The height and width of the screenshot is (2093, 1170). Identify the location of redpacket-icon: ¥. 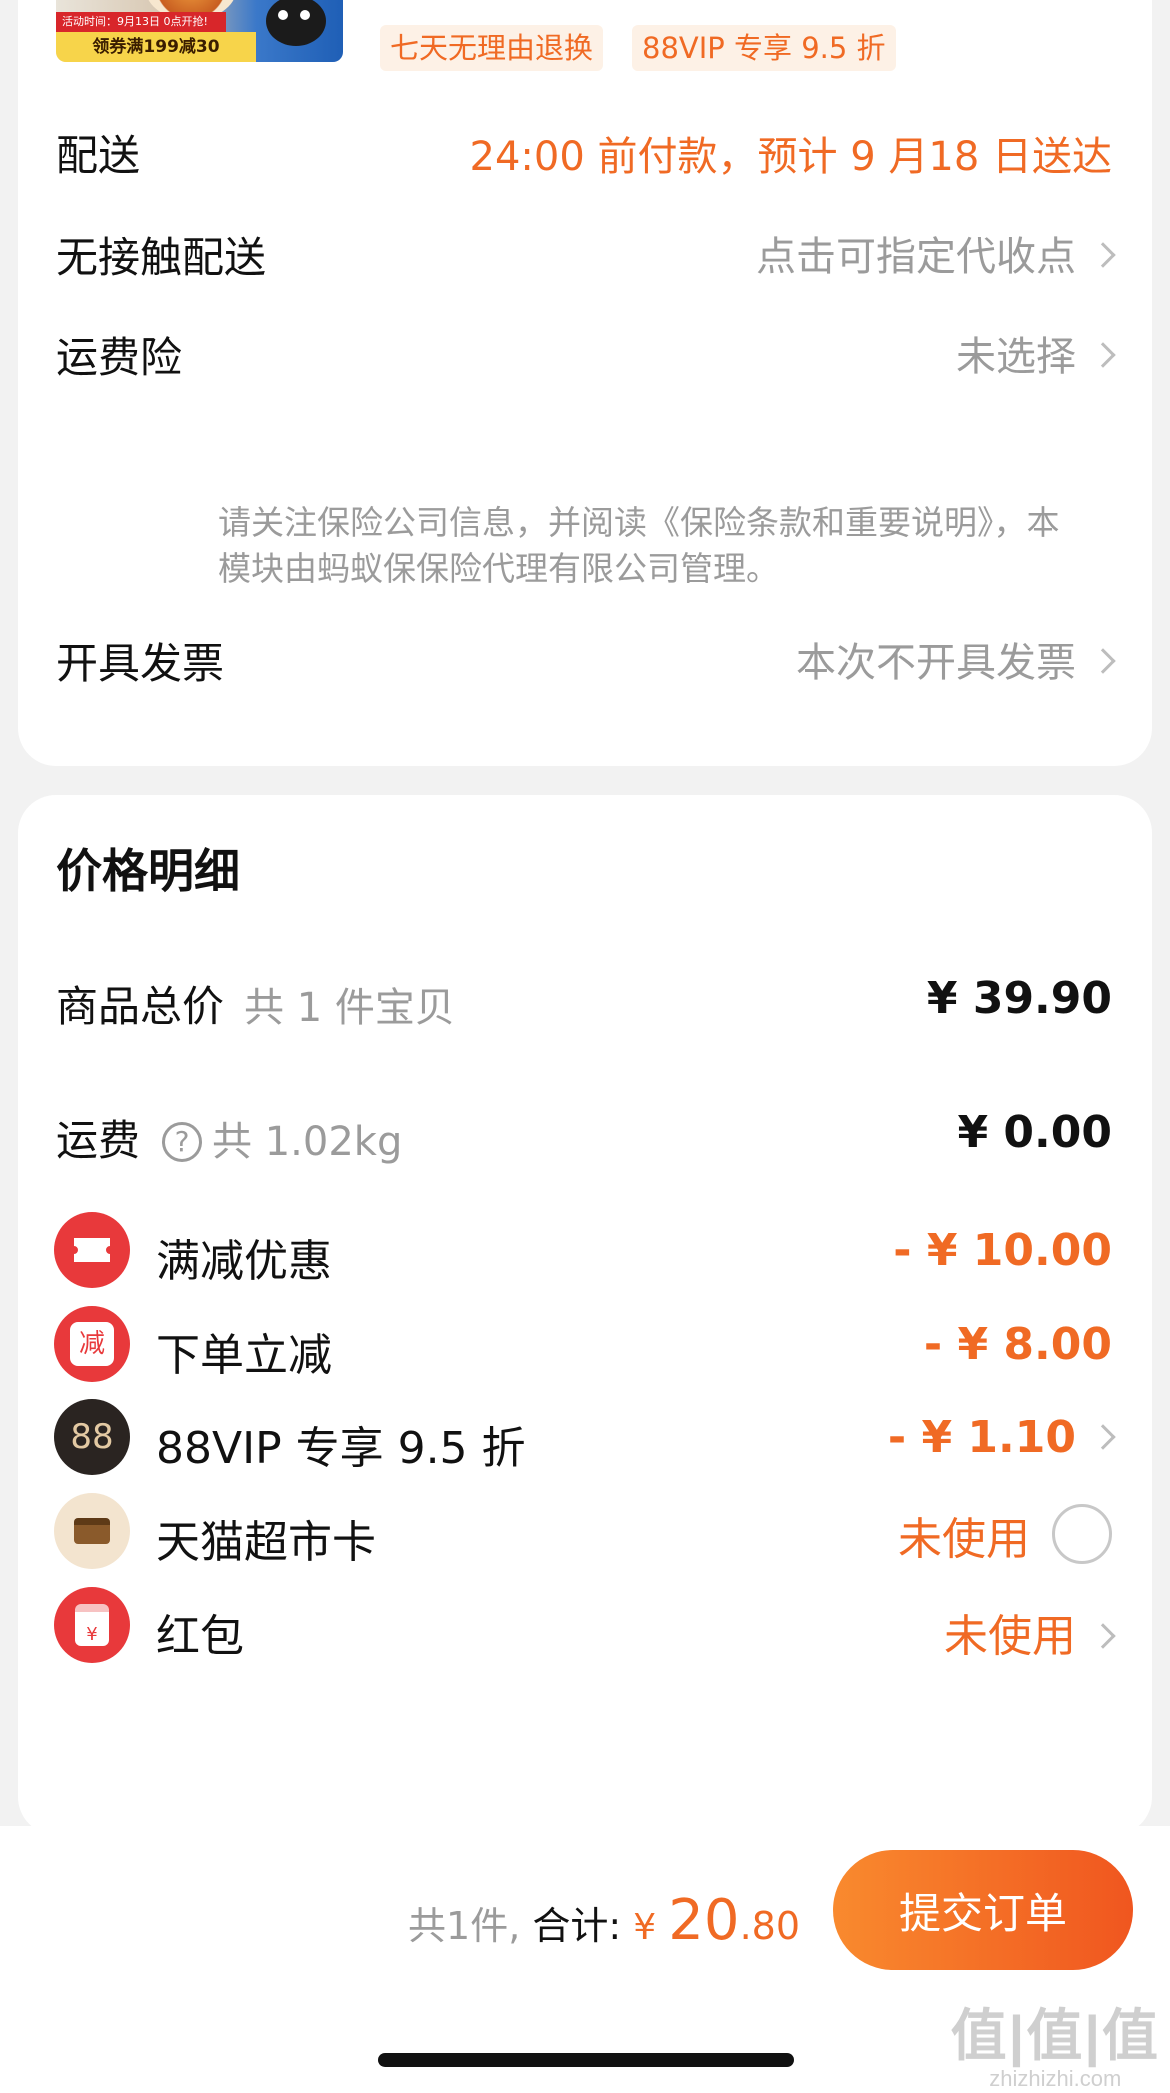
(92, 1625).